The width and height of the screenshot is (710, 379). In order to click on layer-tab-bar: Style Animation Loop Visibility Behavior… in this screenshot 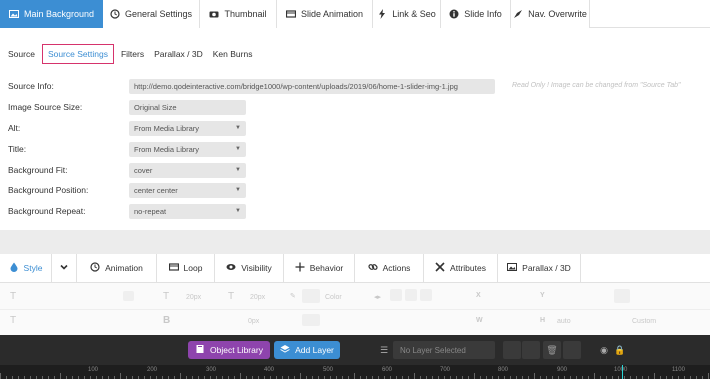, I will do `click(355, 268)`.